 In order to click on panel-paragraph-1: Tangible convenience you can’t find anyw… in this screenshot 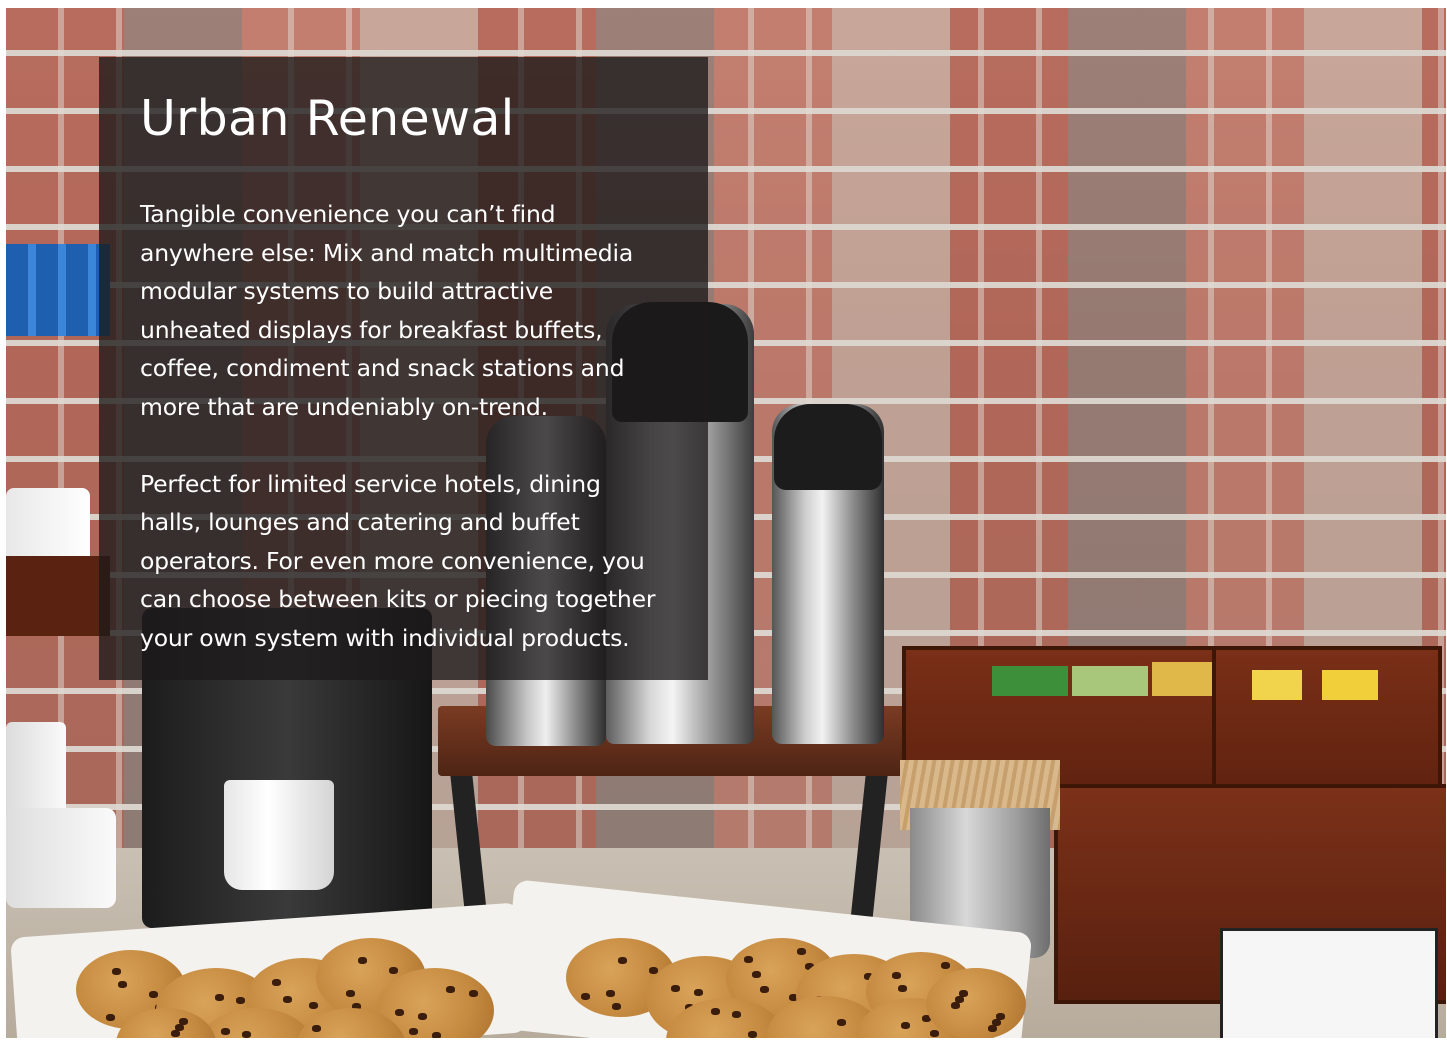, I will do `click(387, 310)`.